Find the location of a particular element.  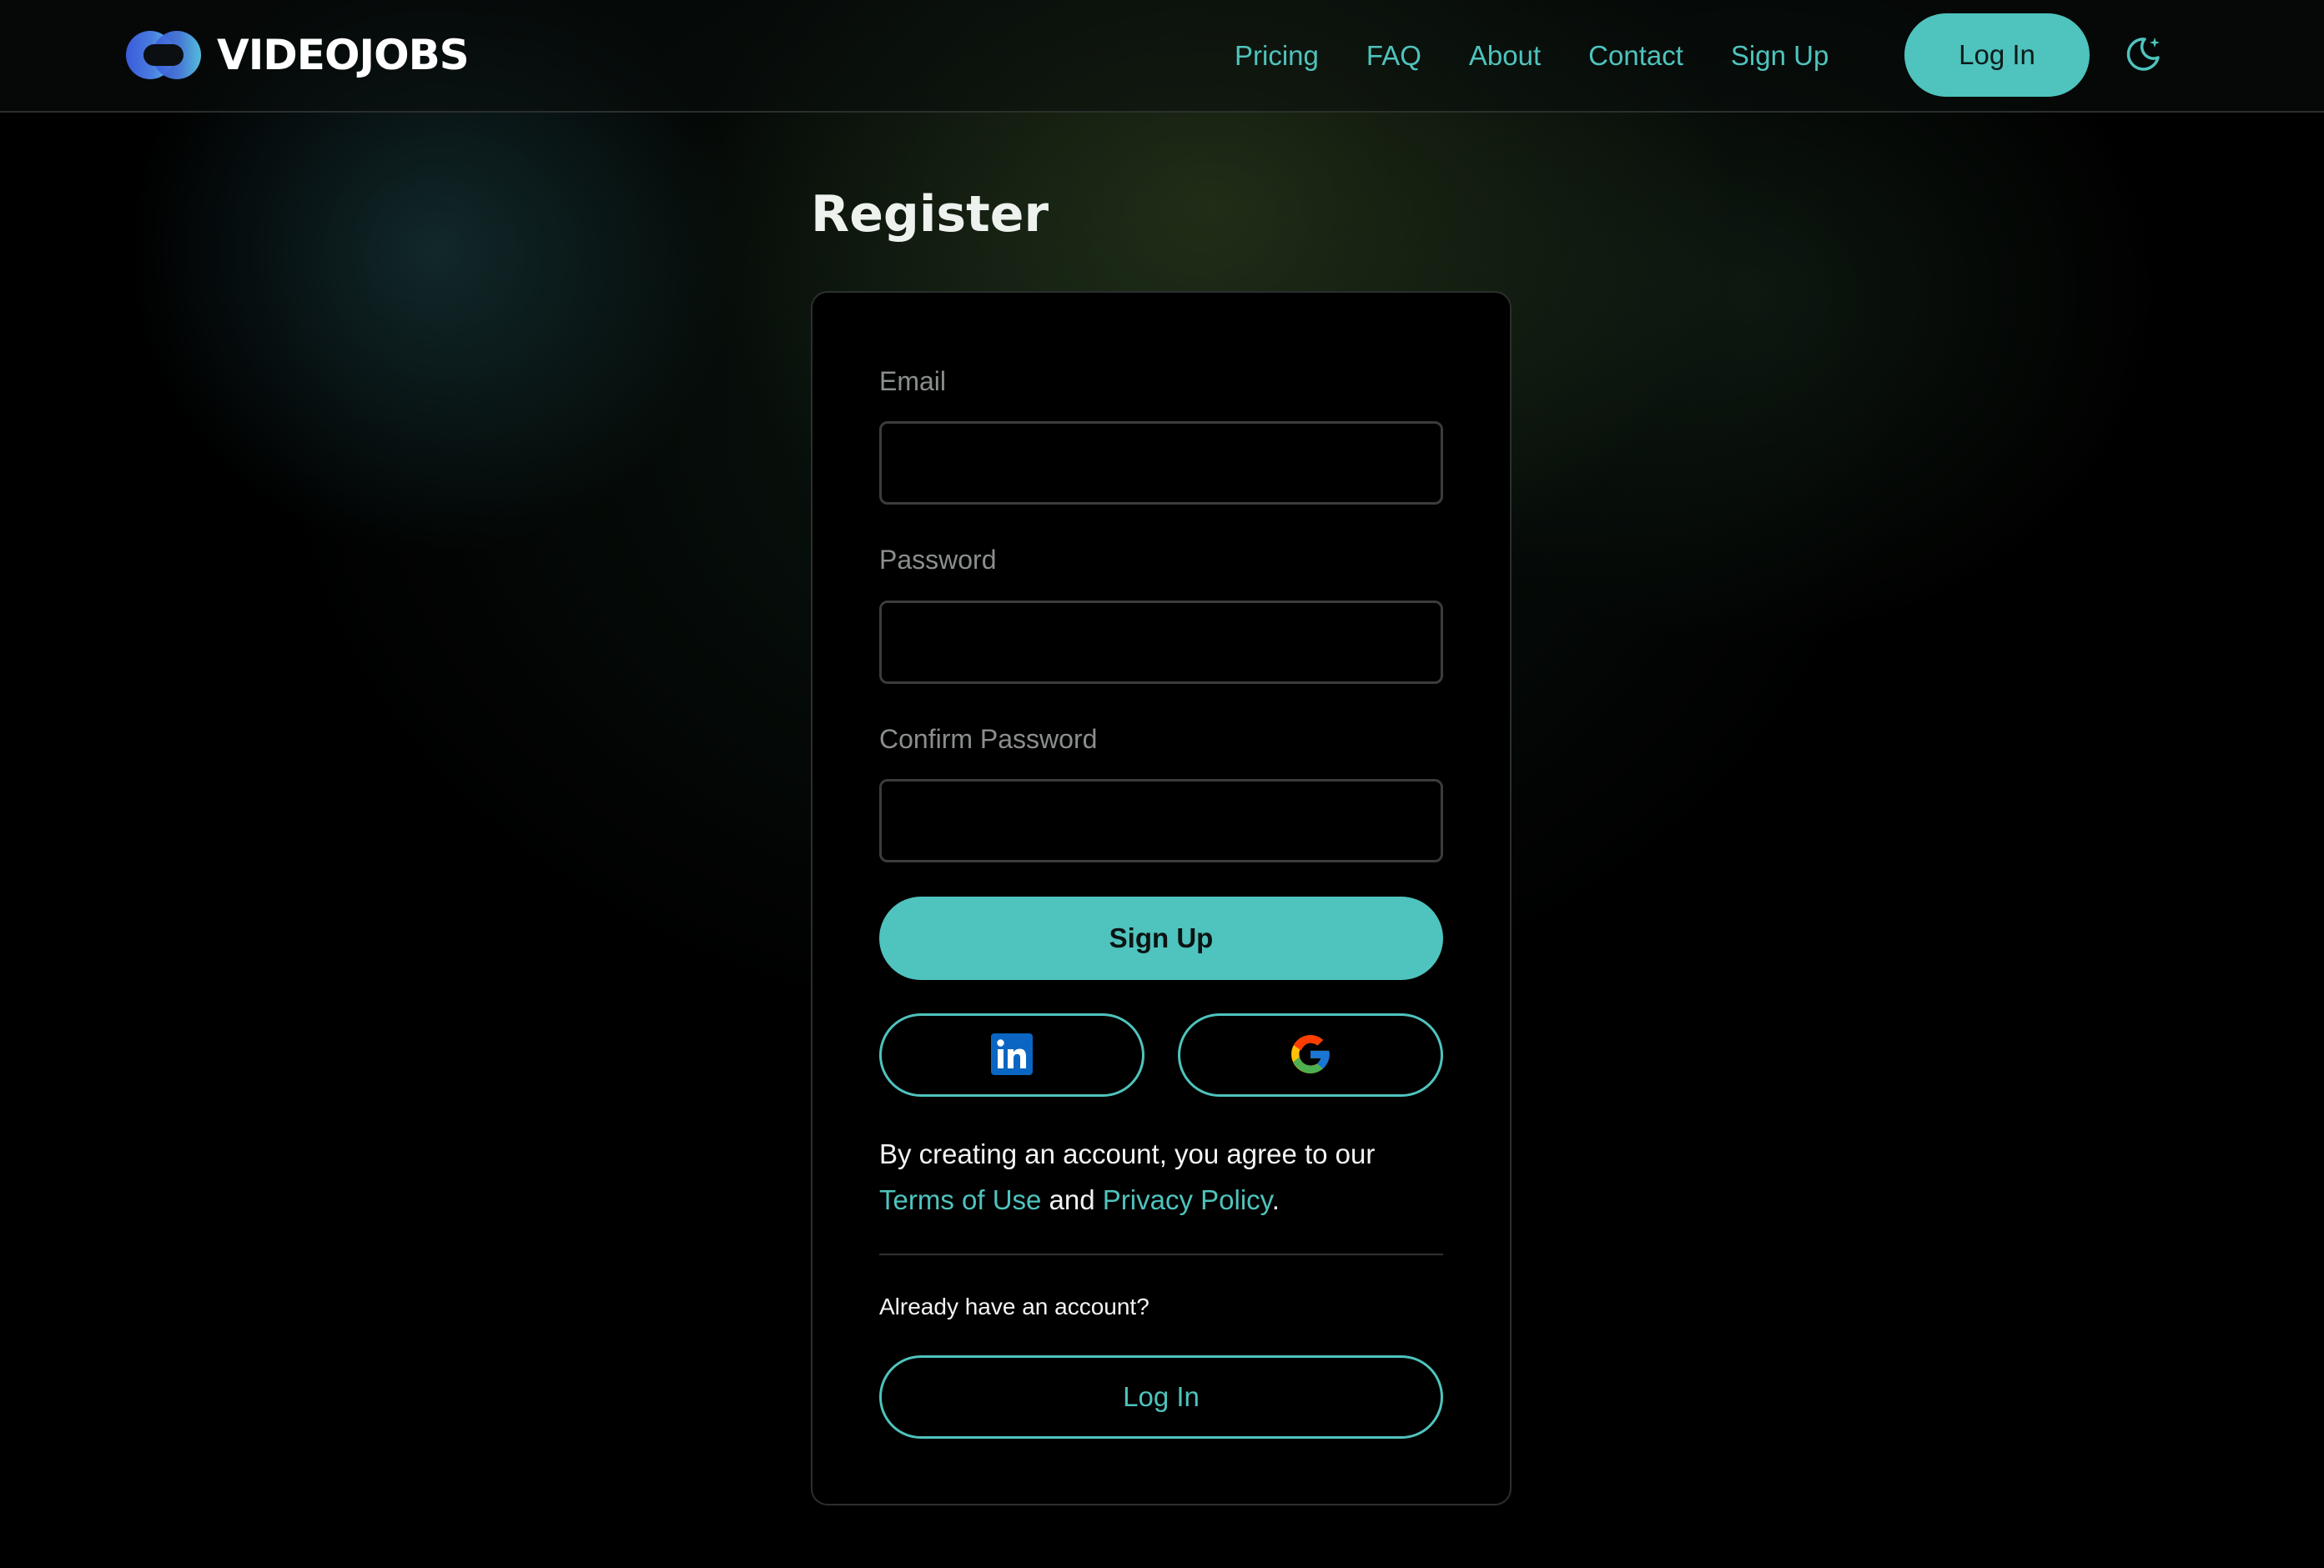

nav-link-contact: Contact is located at coordinates (1635, 56).